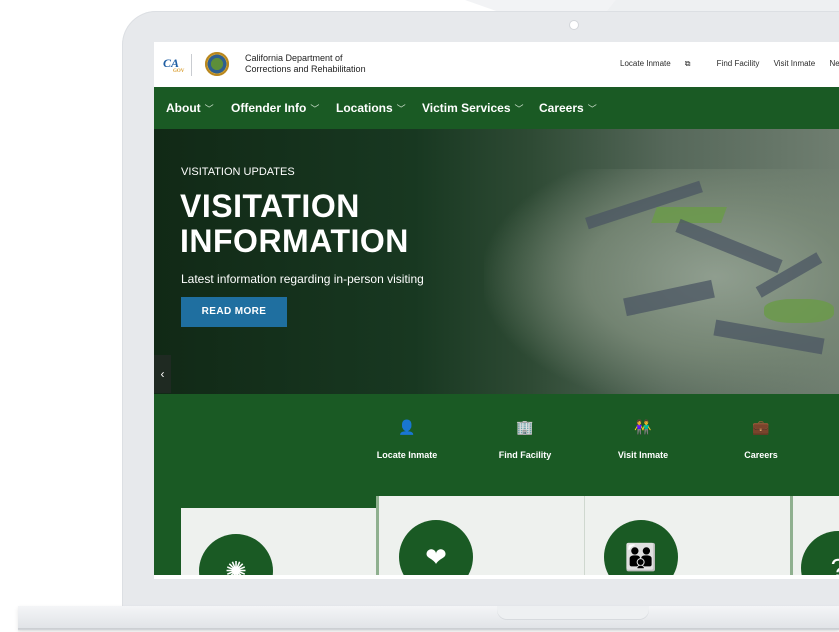  Describe the element at coordinates (761, 455) in the screenshot. I see `quick-link-label: Careers` at that location.